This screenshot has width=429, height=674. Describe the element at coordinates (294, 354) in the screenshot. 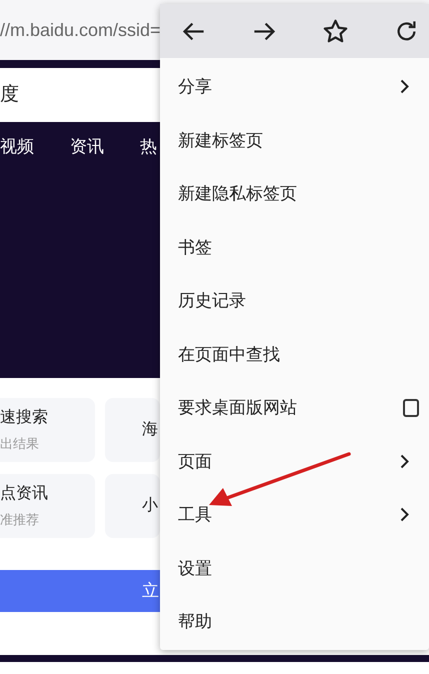

I see `menu-item: 在页面中查找` at that location.